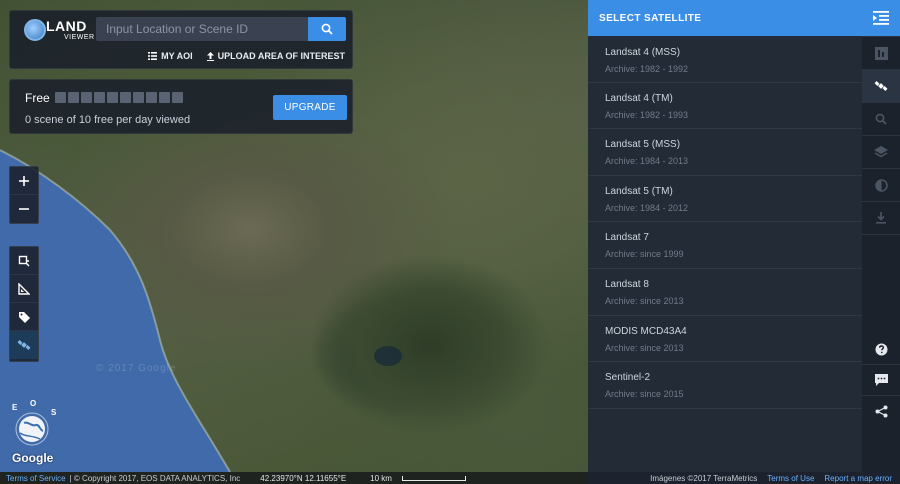 The image size is (900, 484). What do you see at coordinates (54, 412) in the screenshot?
I see `eos-letter-s: S` at bounding box center [54, 412].